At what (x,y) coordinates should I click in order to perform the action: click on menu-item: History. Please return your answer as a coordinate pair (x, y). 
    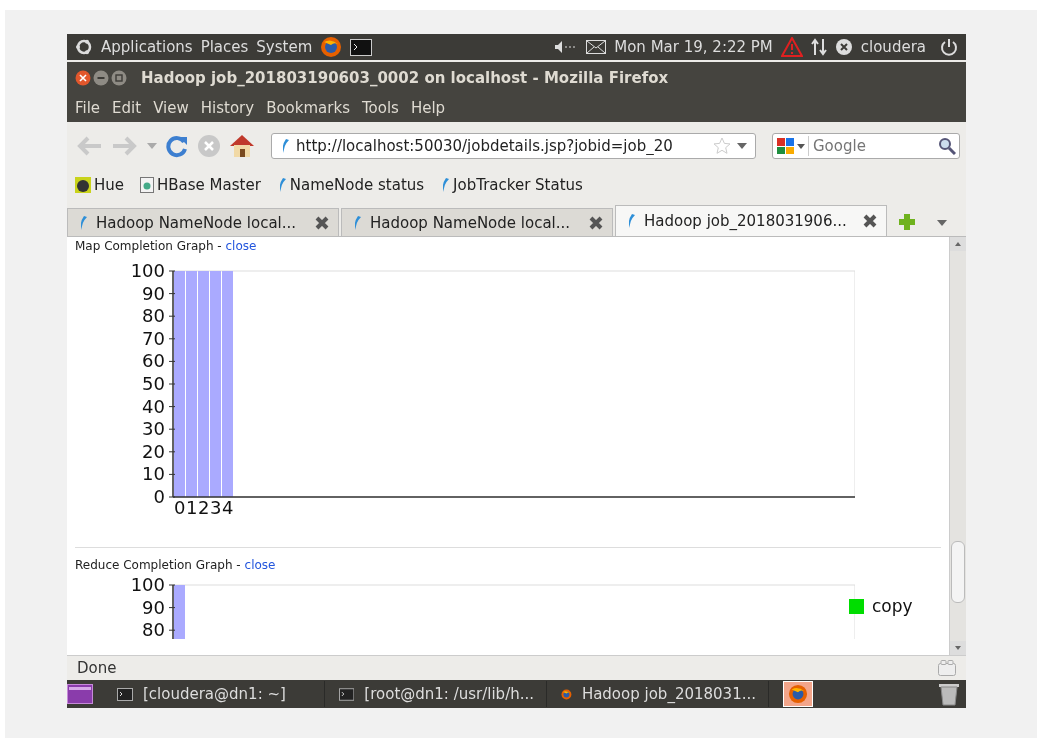
    Looking at the image, I should click on (227, 108).